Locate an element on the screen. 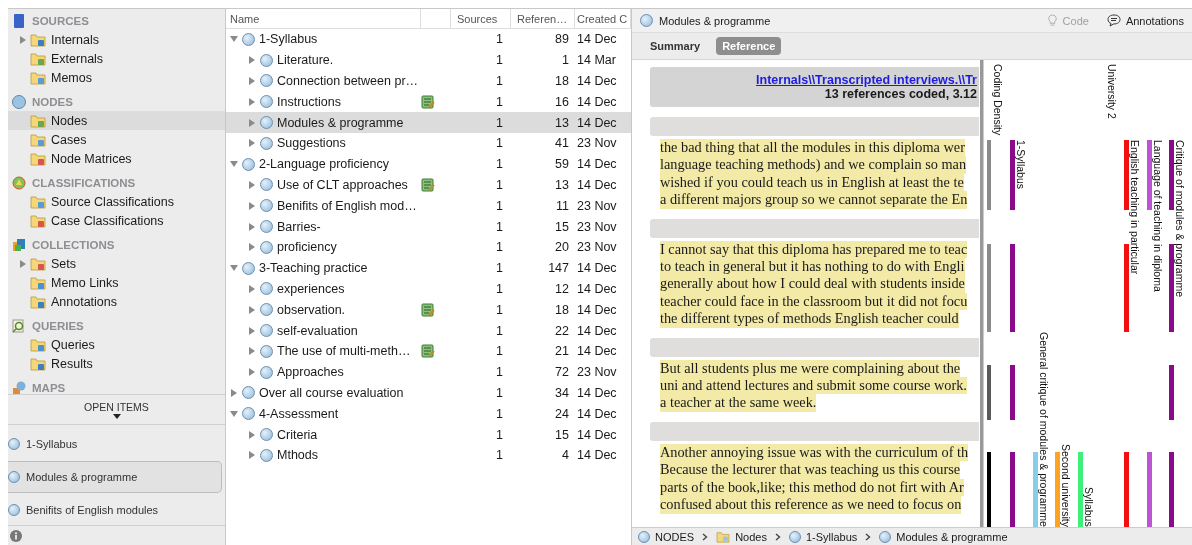 This screenshot has width=1192, height=545. tree-row: Suggestions 1 41 23 Nov is located at coordinates (428, 143).